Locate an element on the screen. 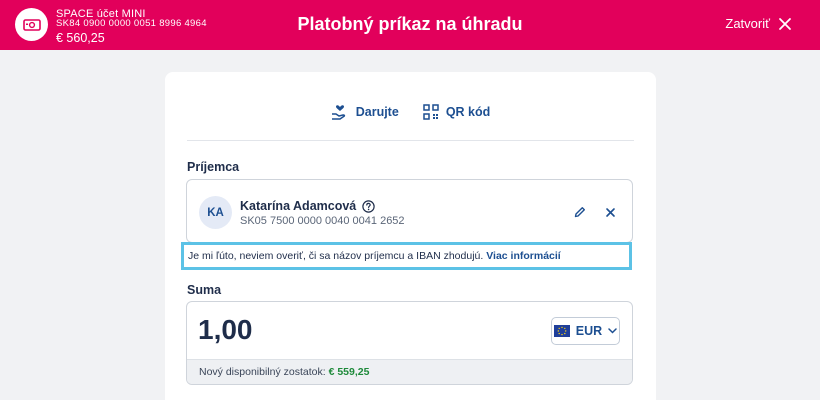  wallet-icon is located at coordinates (31, 24).